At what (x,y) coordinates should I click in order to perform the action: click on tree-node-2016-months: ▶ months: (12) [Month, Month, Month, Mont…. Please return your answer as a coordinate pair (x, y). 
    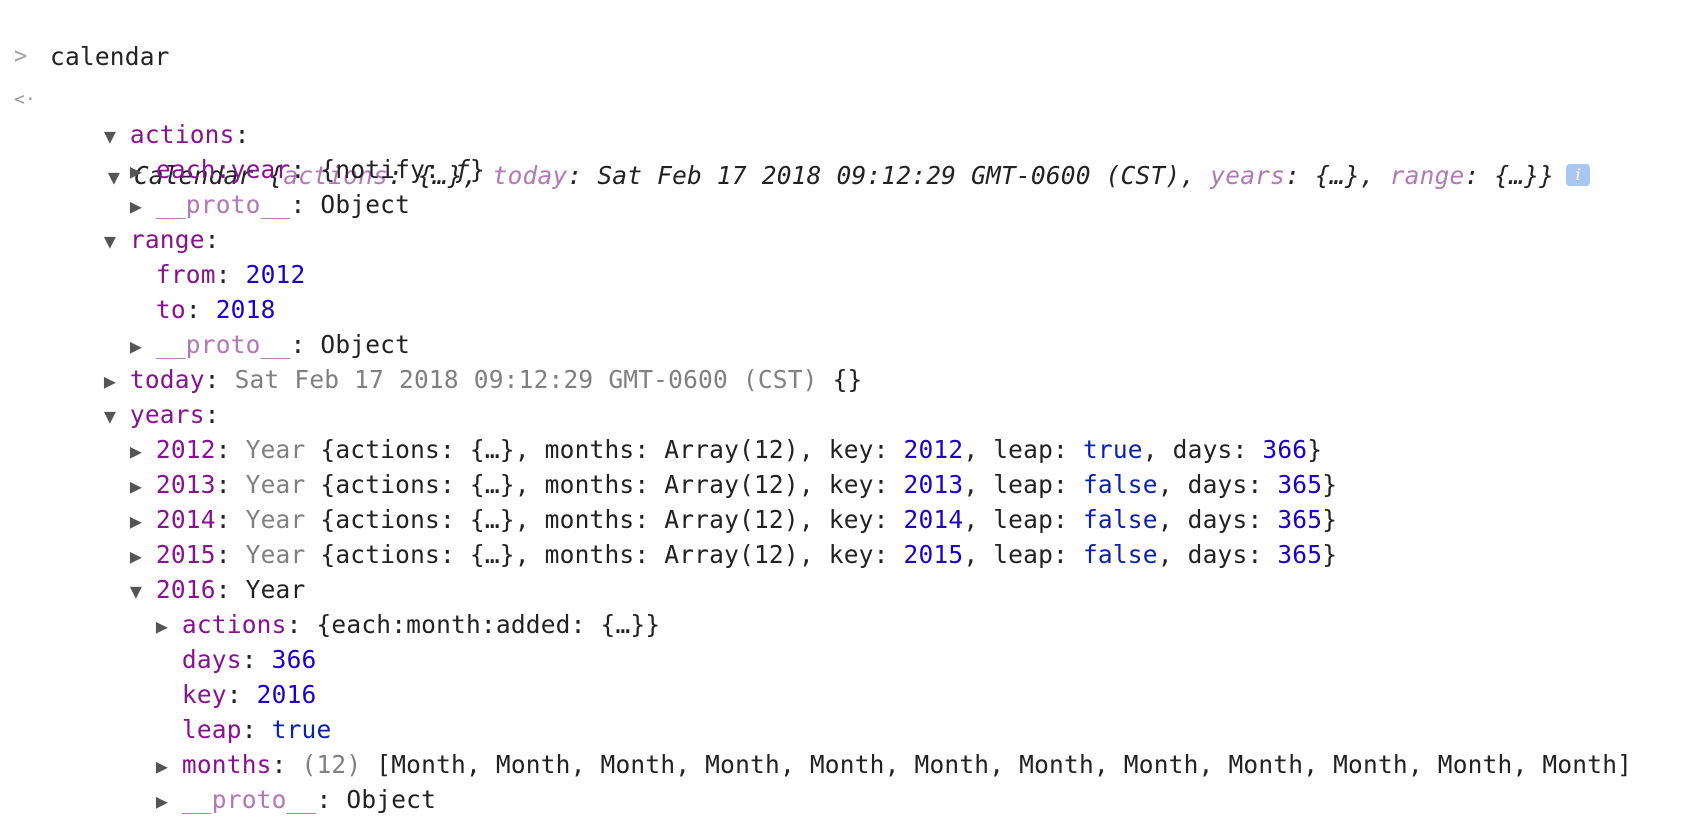
    Looking at the image, I should click on (879, 743).